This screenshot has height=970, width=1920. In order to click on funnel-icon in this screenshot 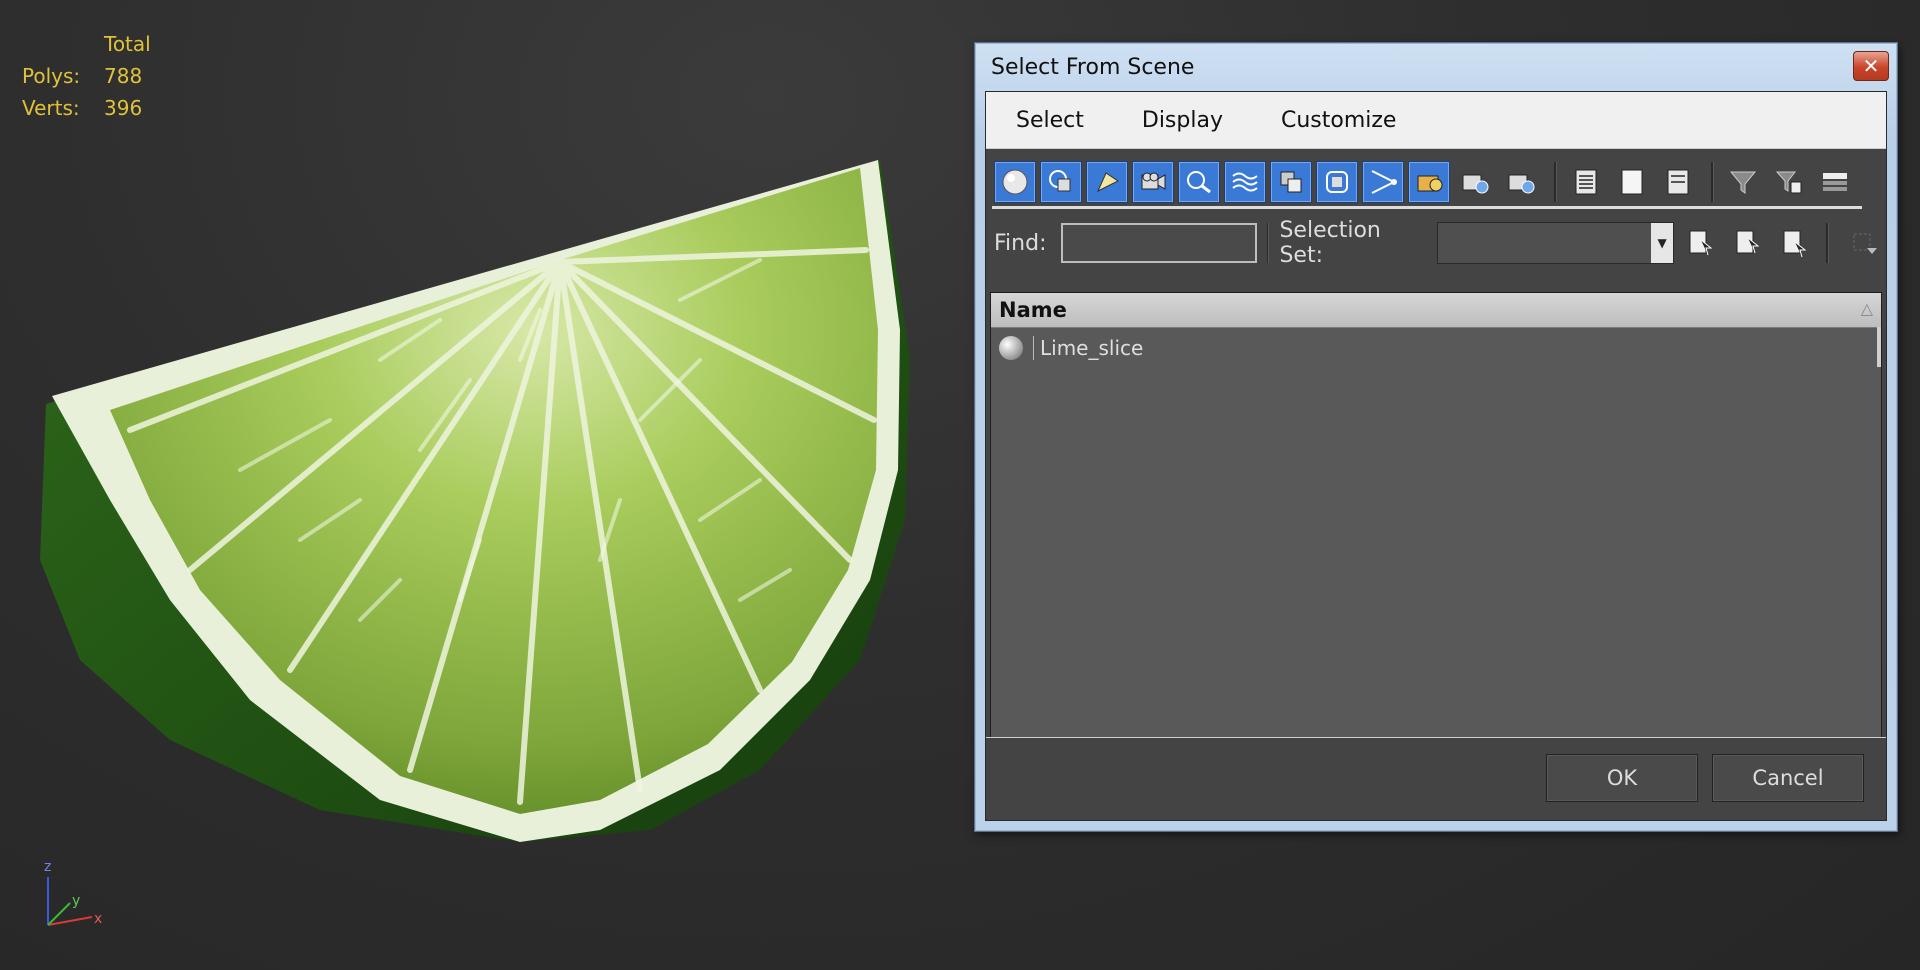, I will do `click(1743, 182)`.